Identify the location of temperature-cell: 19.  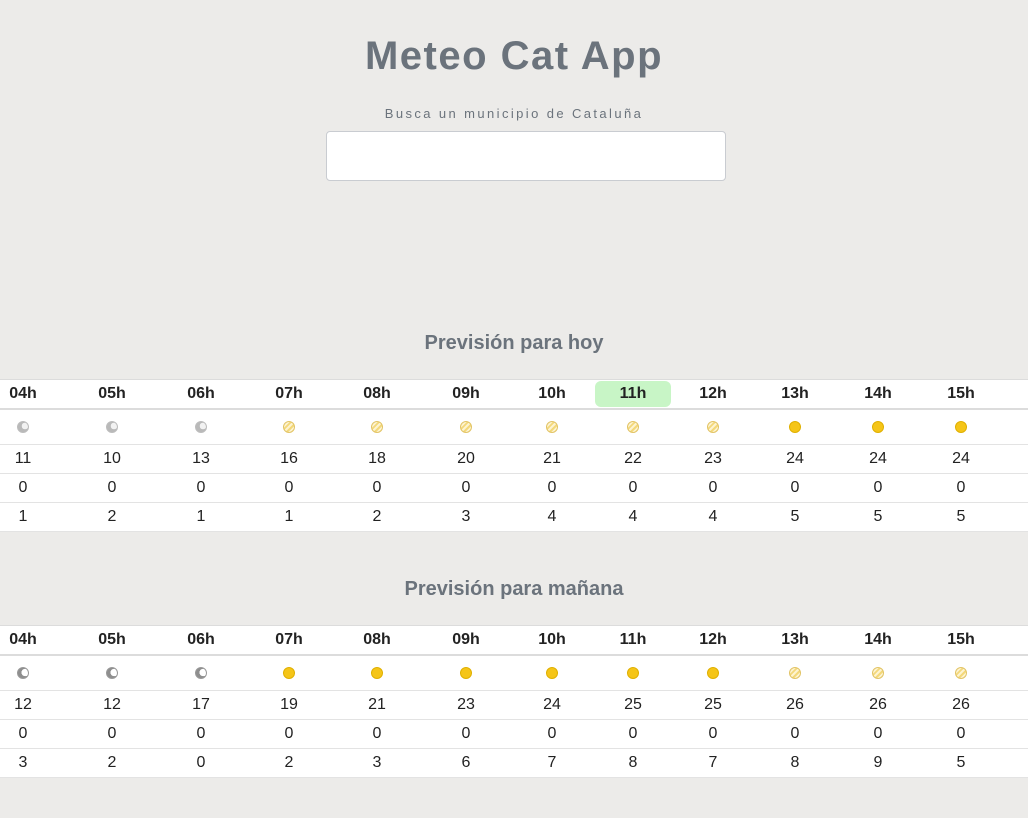
(289, 704).